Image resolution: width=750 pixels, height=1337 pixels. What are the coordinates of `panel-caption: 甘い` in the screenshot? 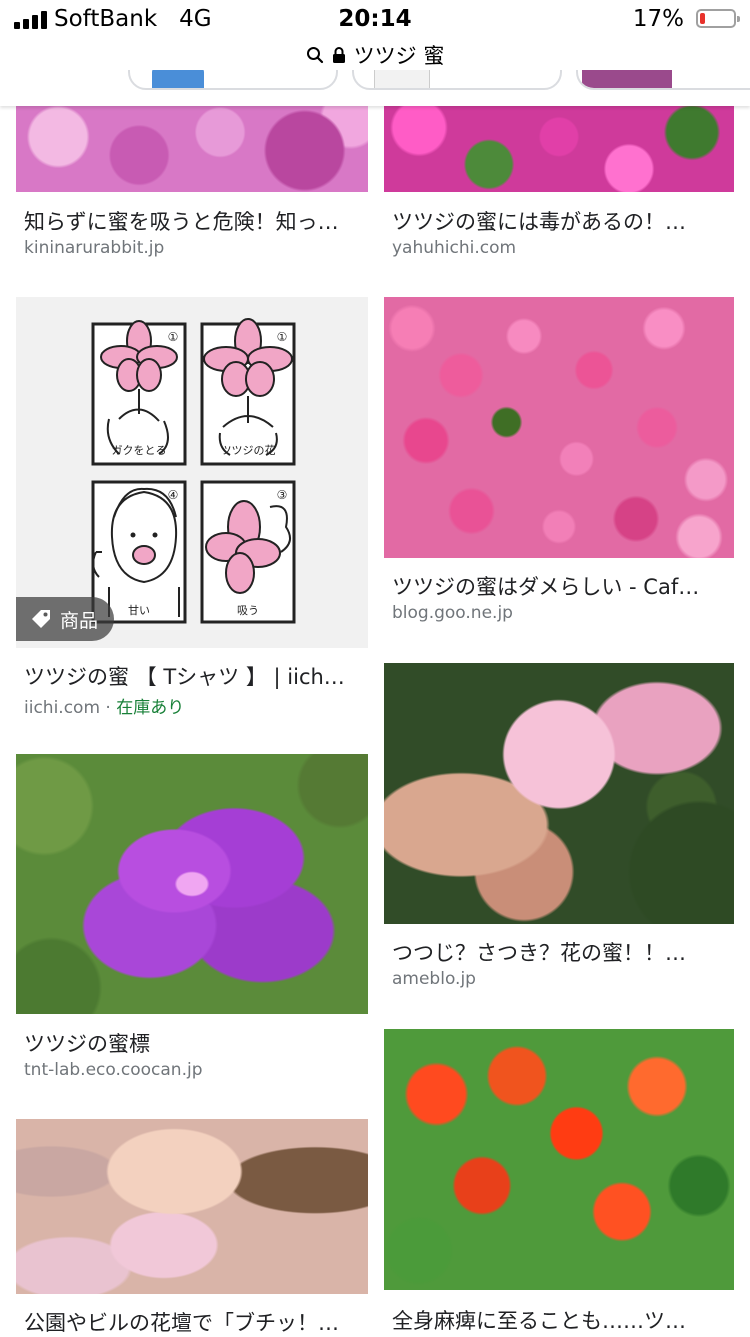 It's located at (139, 610).